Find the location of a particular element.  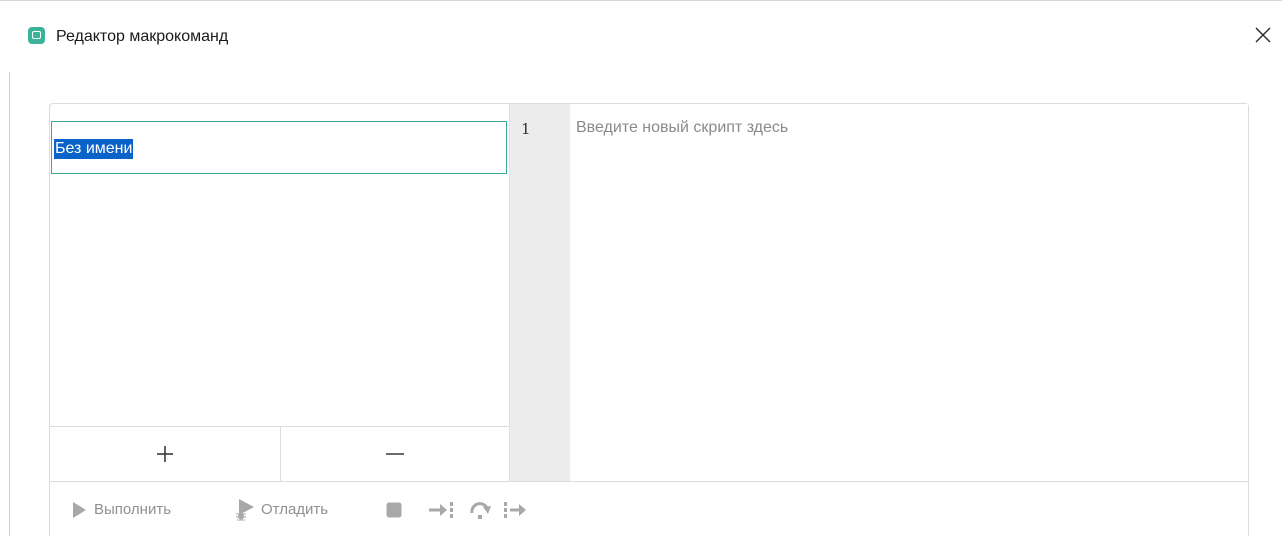

title-bar: Редактор макрокоманд is located at coordinates (641, 40).